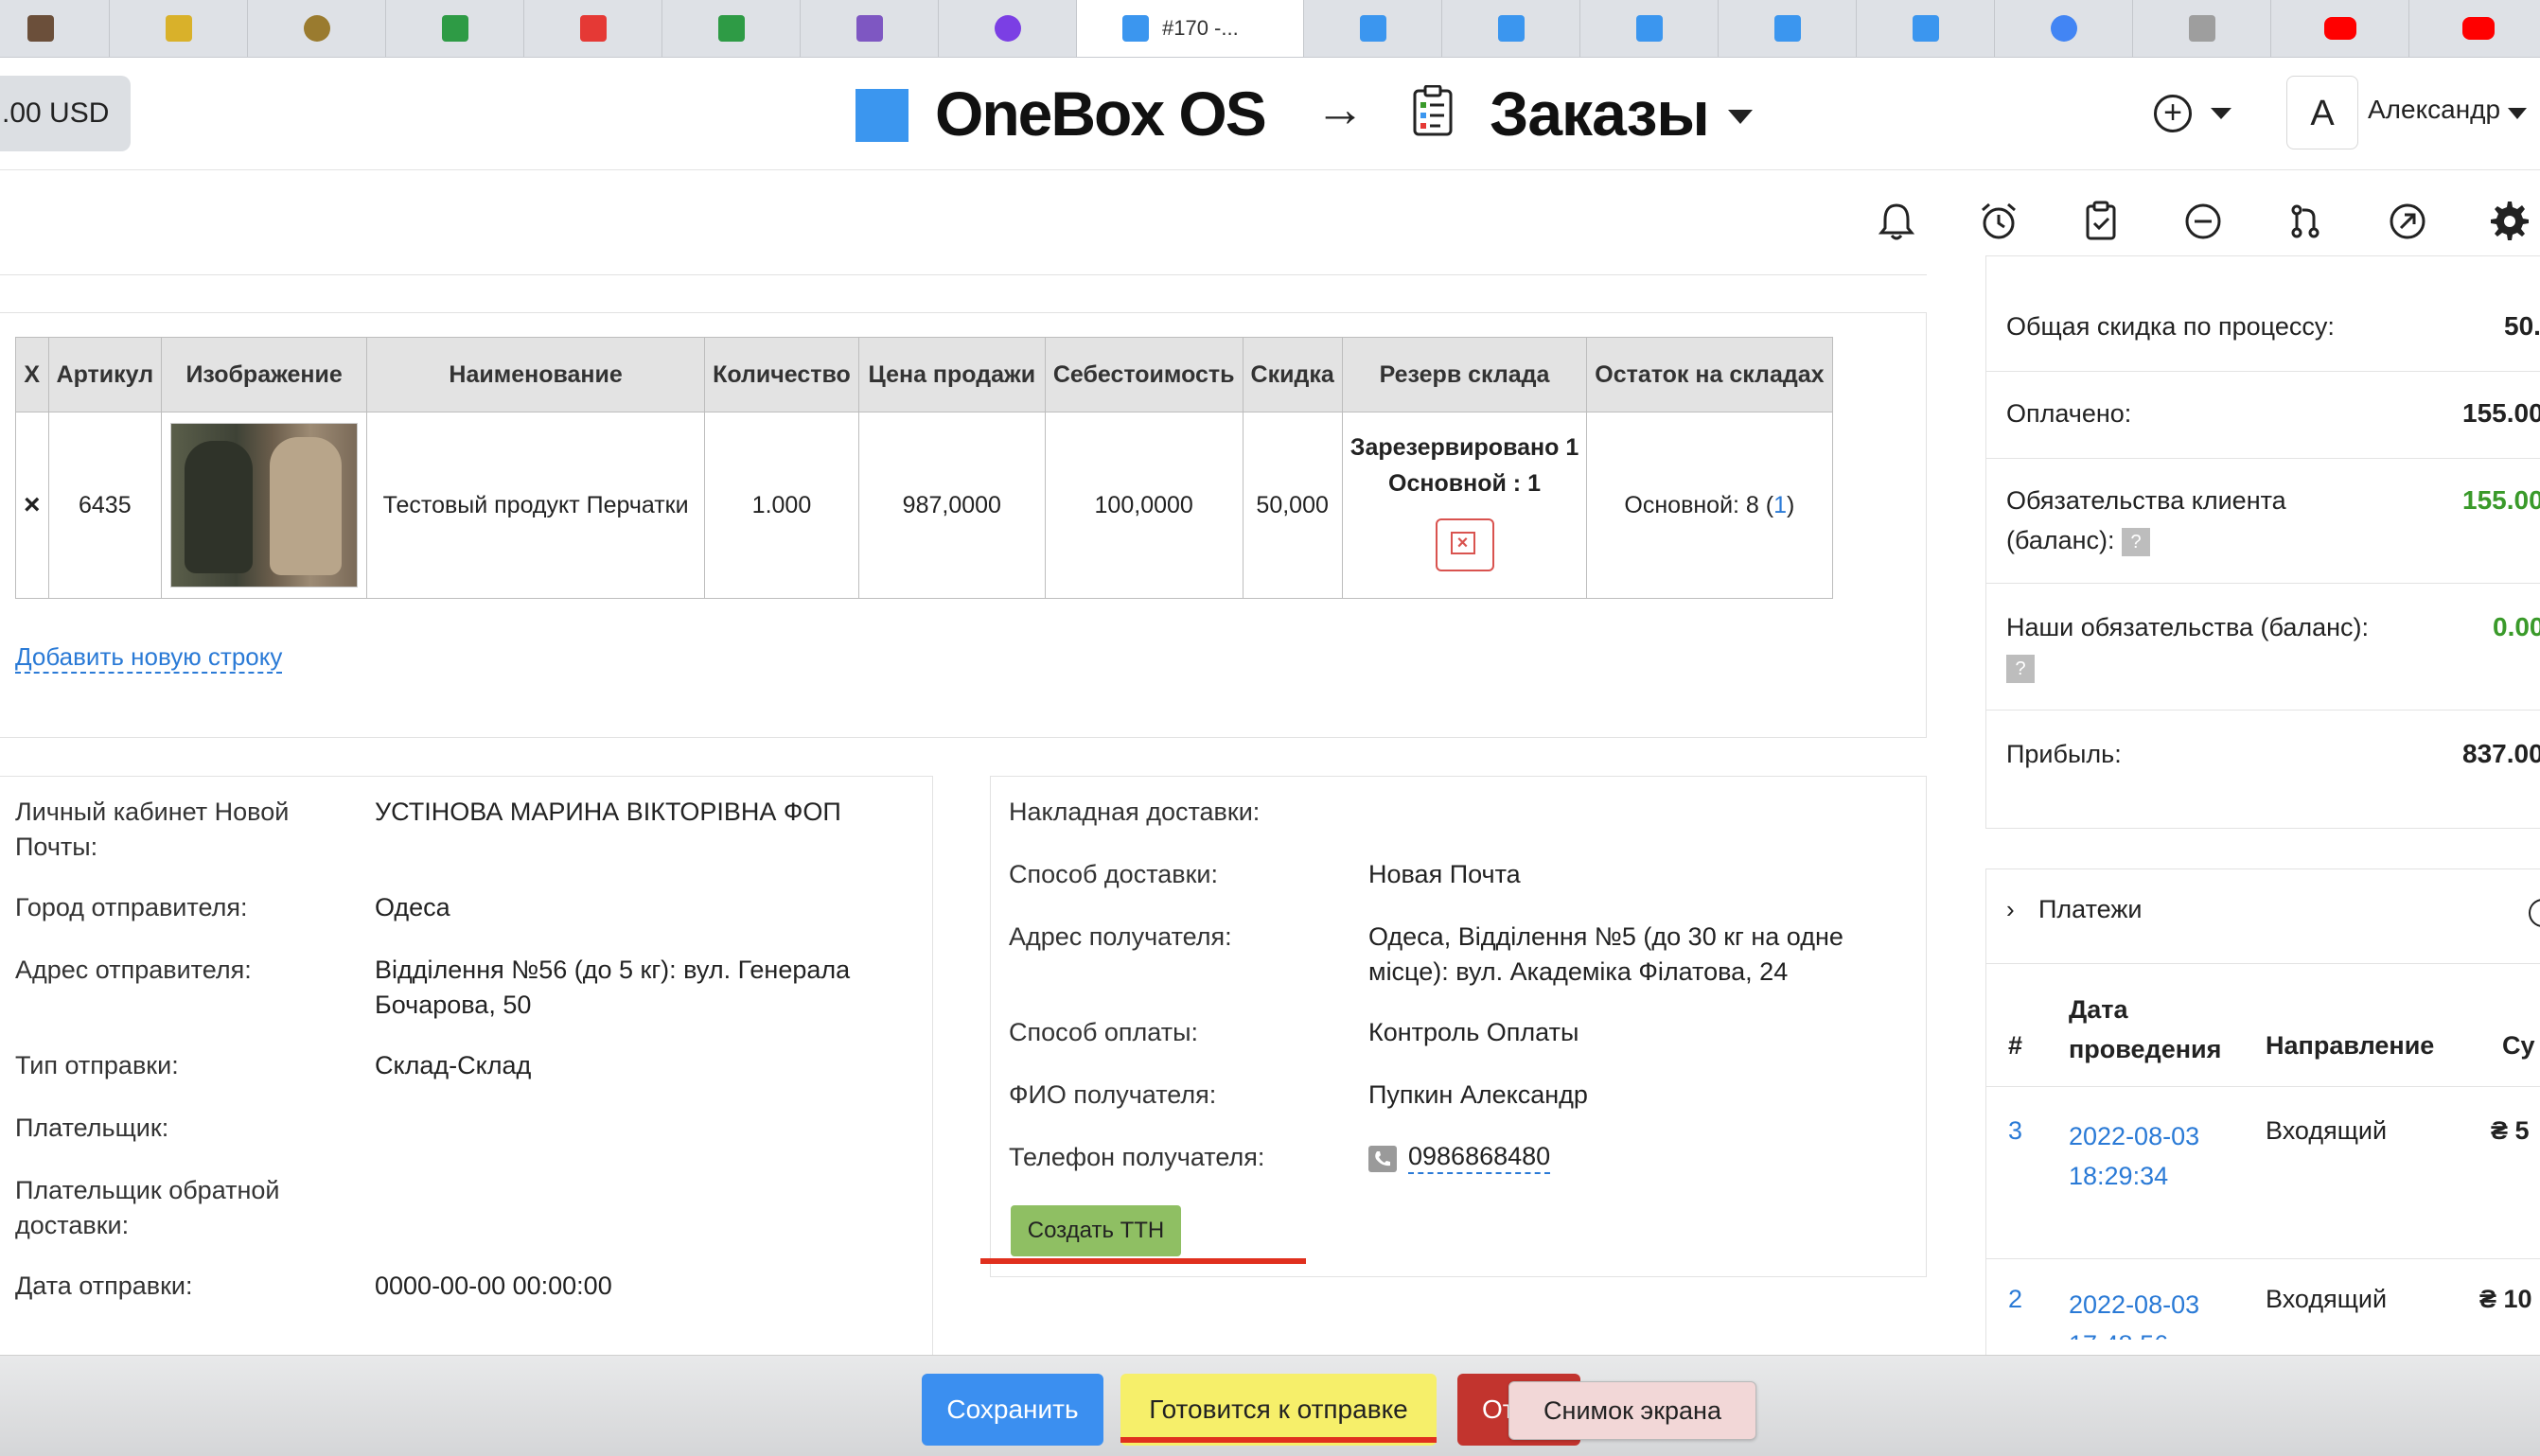 The width and height of the screenshot is (2540, 1456). I want to click on brand-title: OneBox OS, so click(1101, 113).